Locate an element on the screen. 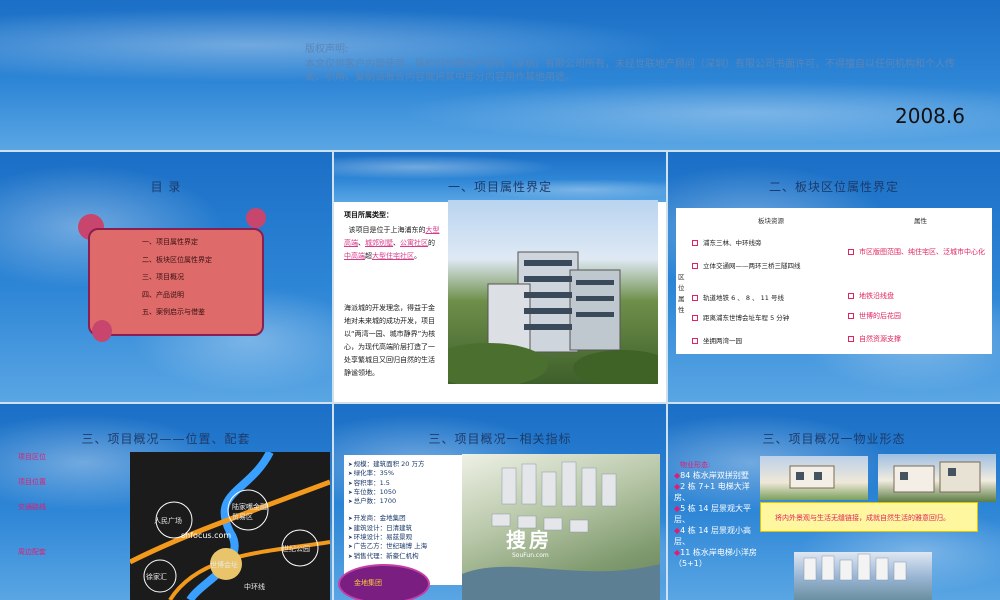  map-label: 徐家汇 is located at coordinates (156, 577).